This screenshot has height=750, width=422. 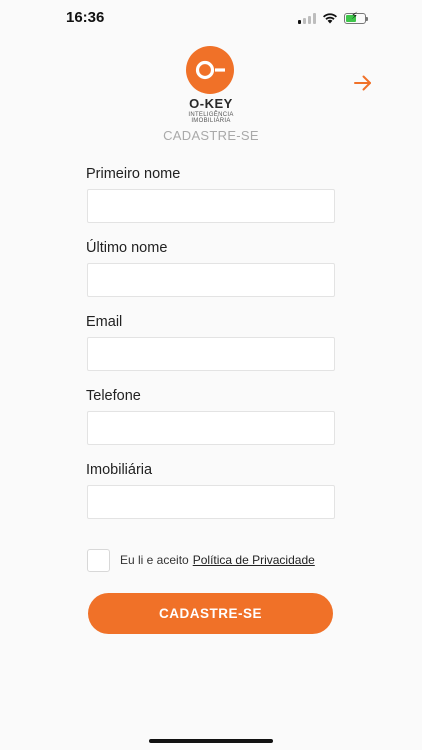 What do you see at coordinates (211, 18) in the screenshot?
I see `status-bar: 16:36 ⚡` at bounding box center [211, 18].